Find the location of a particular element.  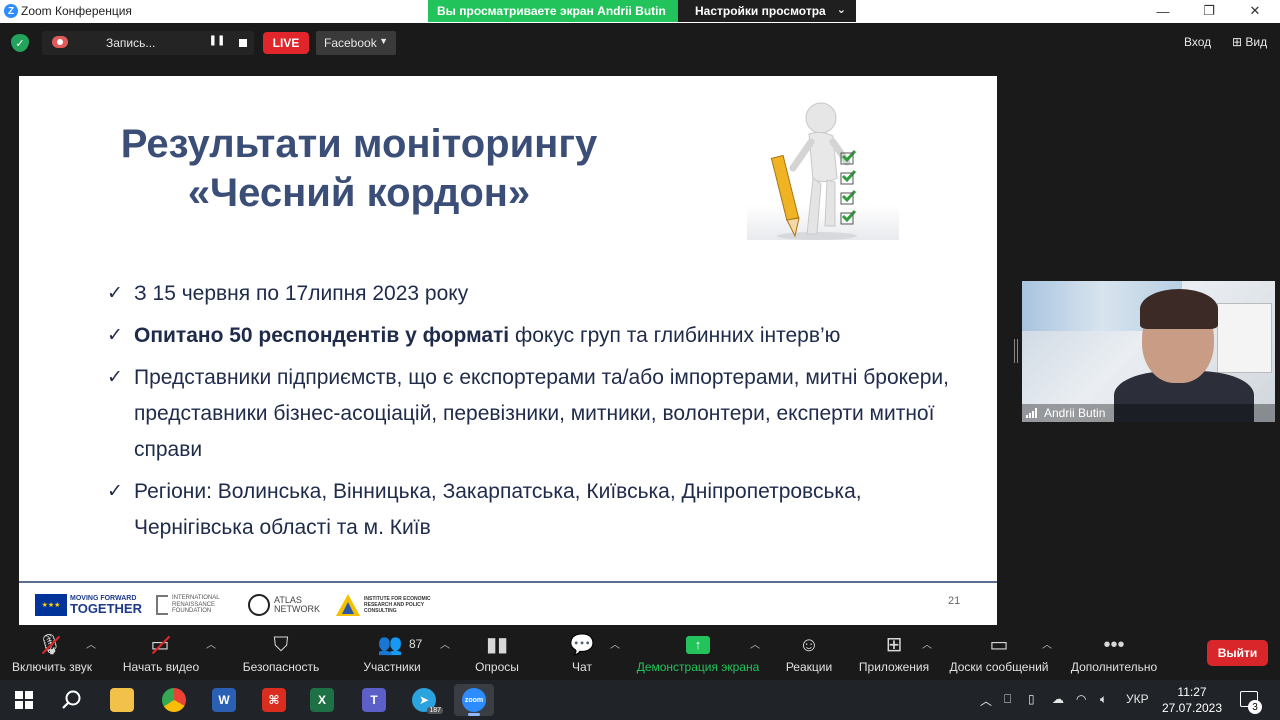

maximize-button: ❐ is located at coordinates (1209, 11).